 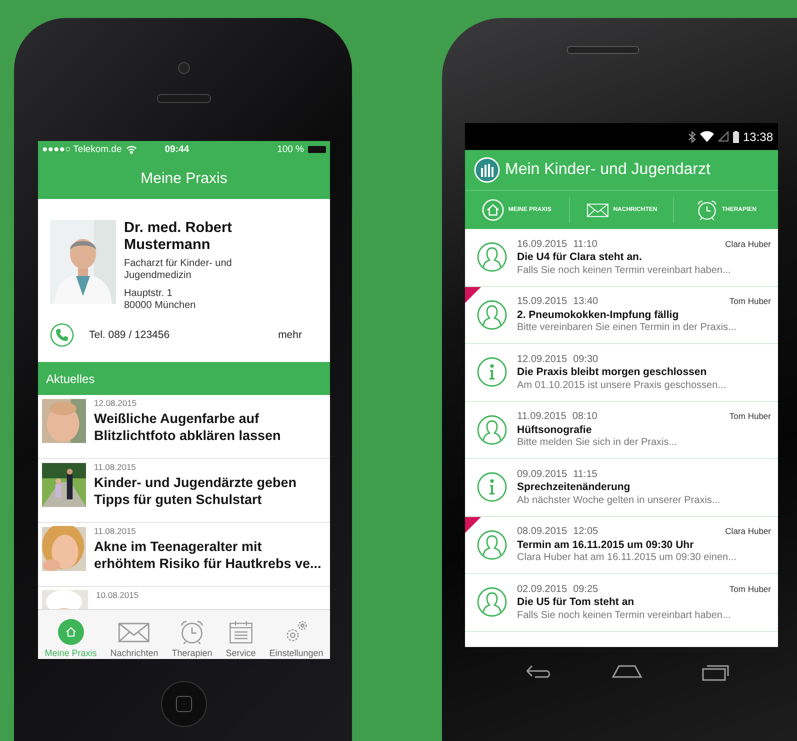 I want to click on message-title: Sprechzeitenänderung, so click(x=574, y=487).